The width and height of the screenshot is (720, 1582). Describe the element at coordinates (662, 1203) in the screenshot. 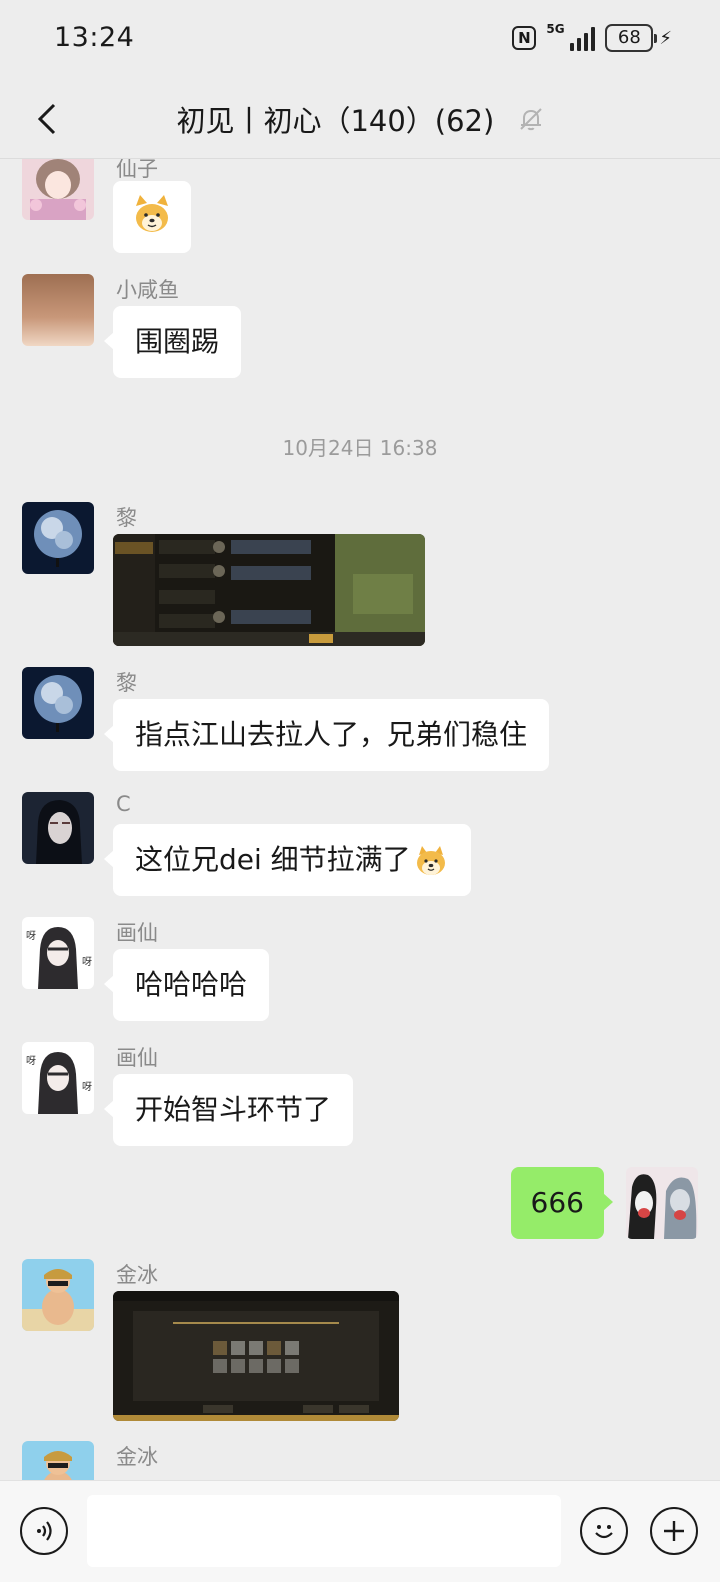

I see `my-avatar` at that location.